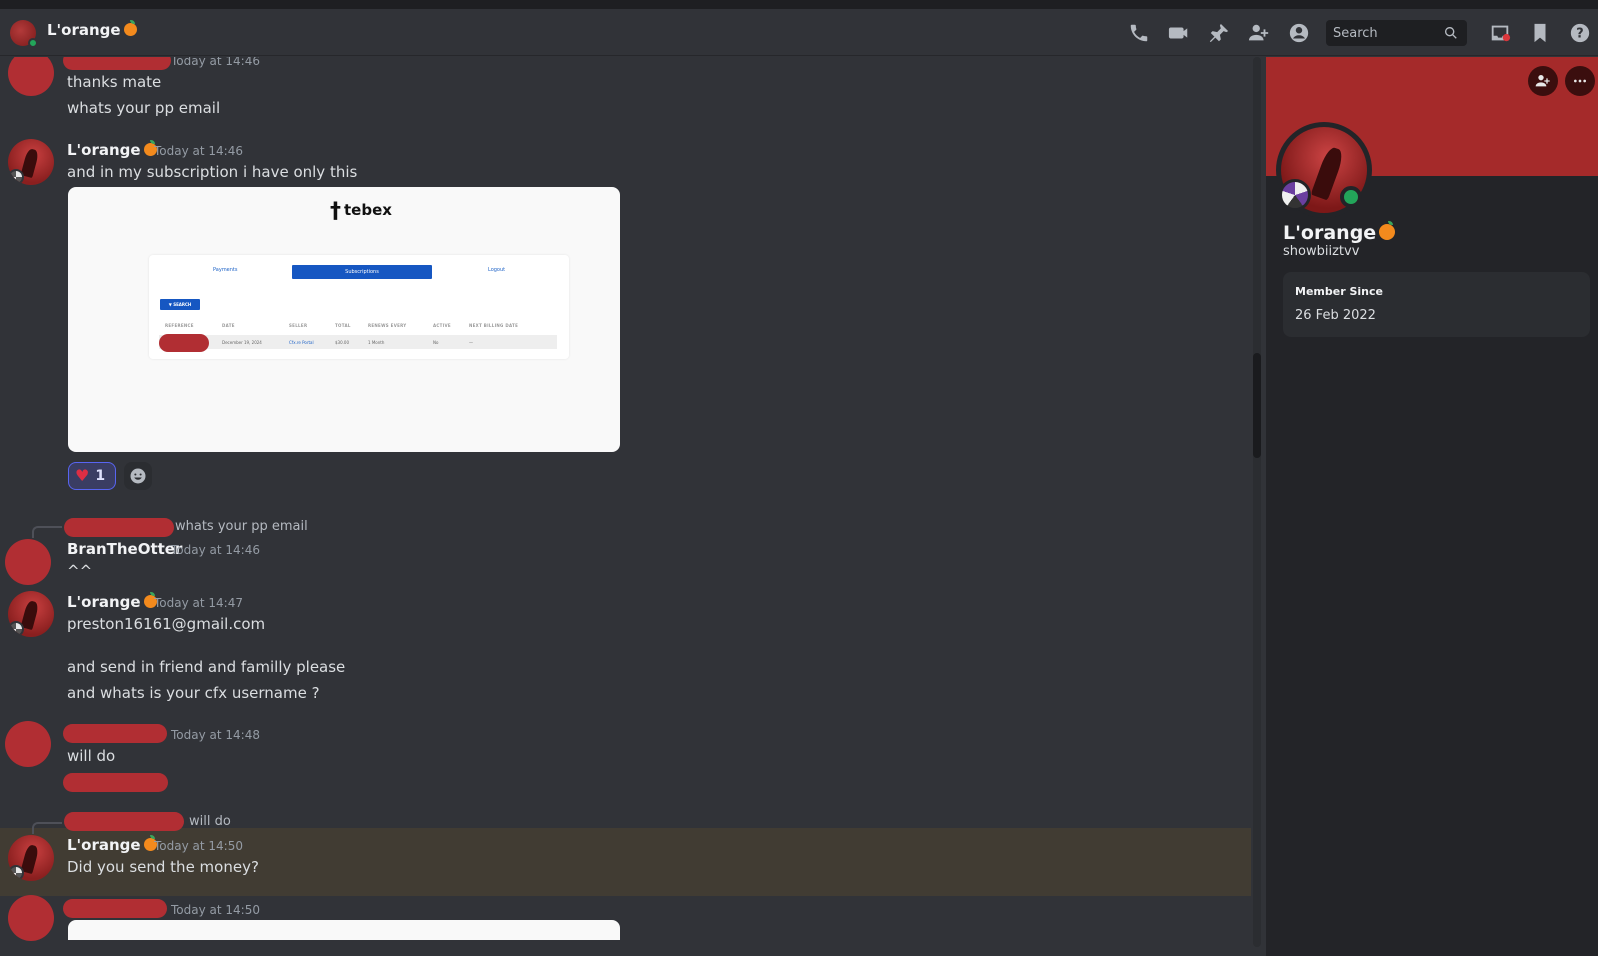 The image size is (1598, 956). I want to click on more-dots-icon, so click(1580, 81).